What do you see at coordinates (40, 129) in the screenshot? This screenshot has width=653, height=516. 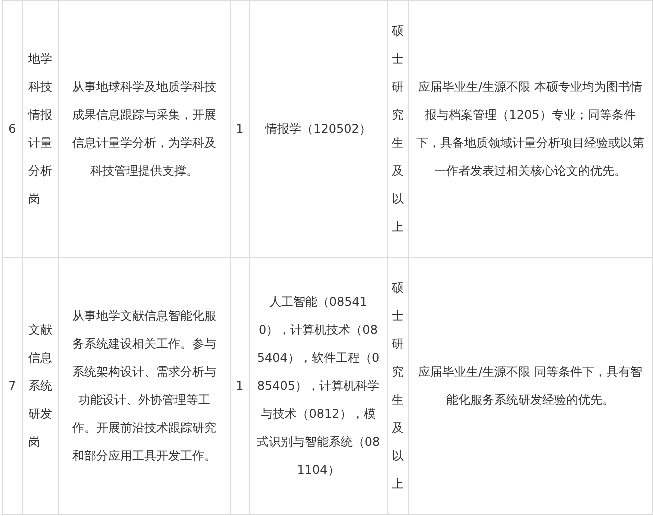 I see `table-cell-text: 地学科技情报计量分析岗` at bounding box center [40, 129].